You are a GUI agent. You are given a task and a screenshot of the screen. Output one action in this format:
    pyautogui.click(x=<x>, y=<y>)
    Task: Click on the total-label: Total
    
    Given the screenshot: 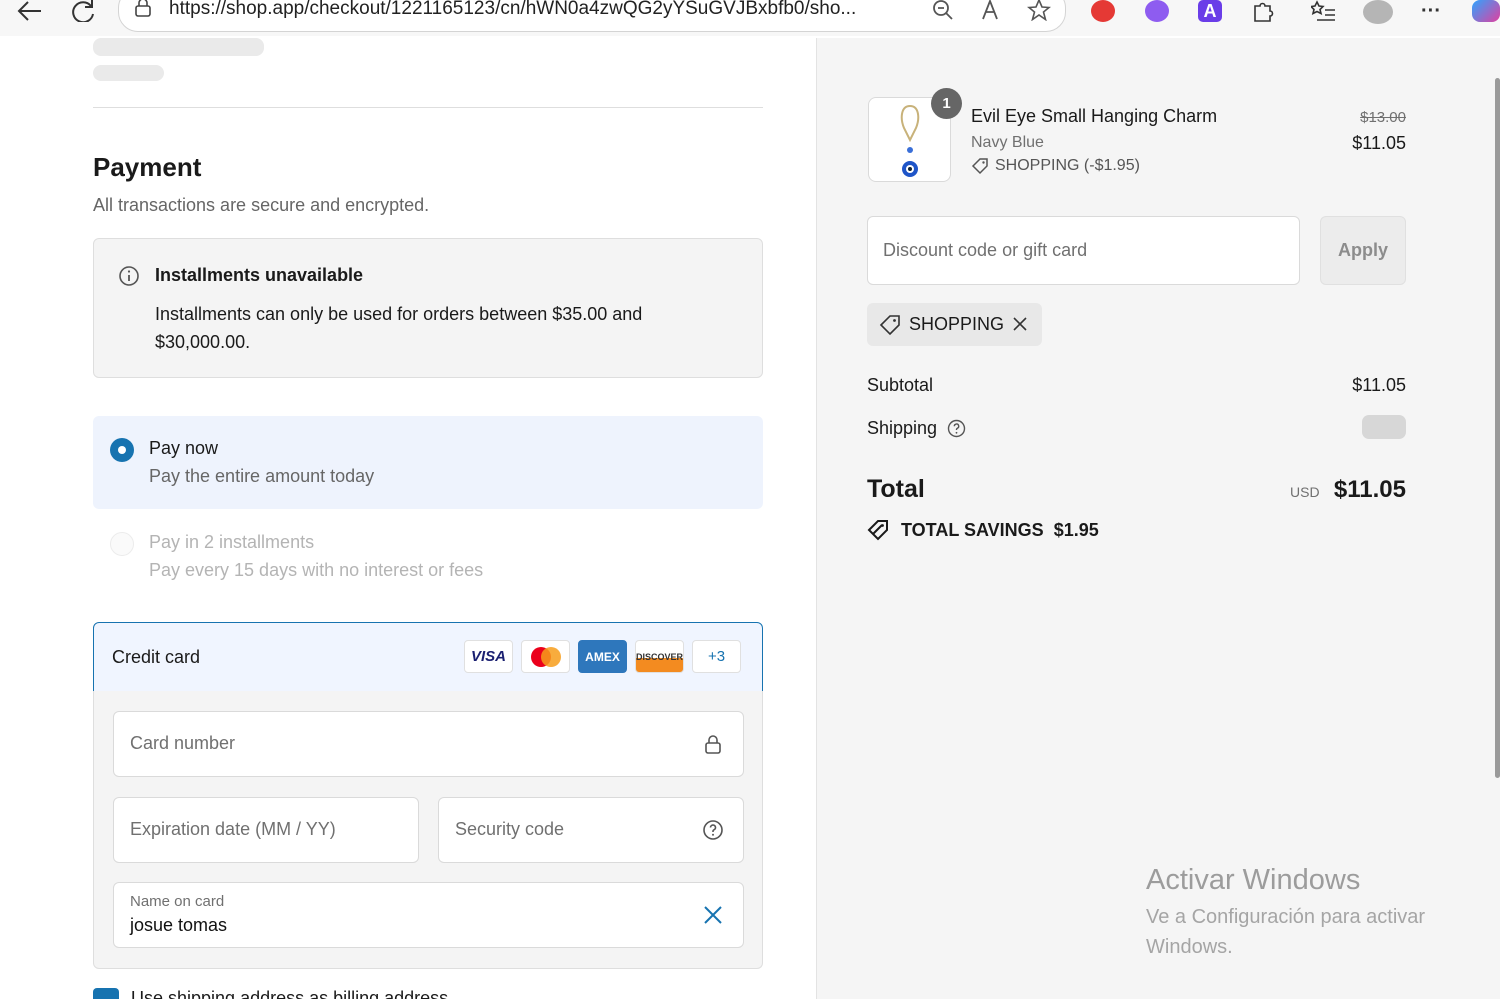 What is the action you would take?
    pyautogui.click(x=896, y=489)
    